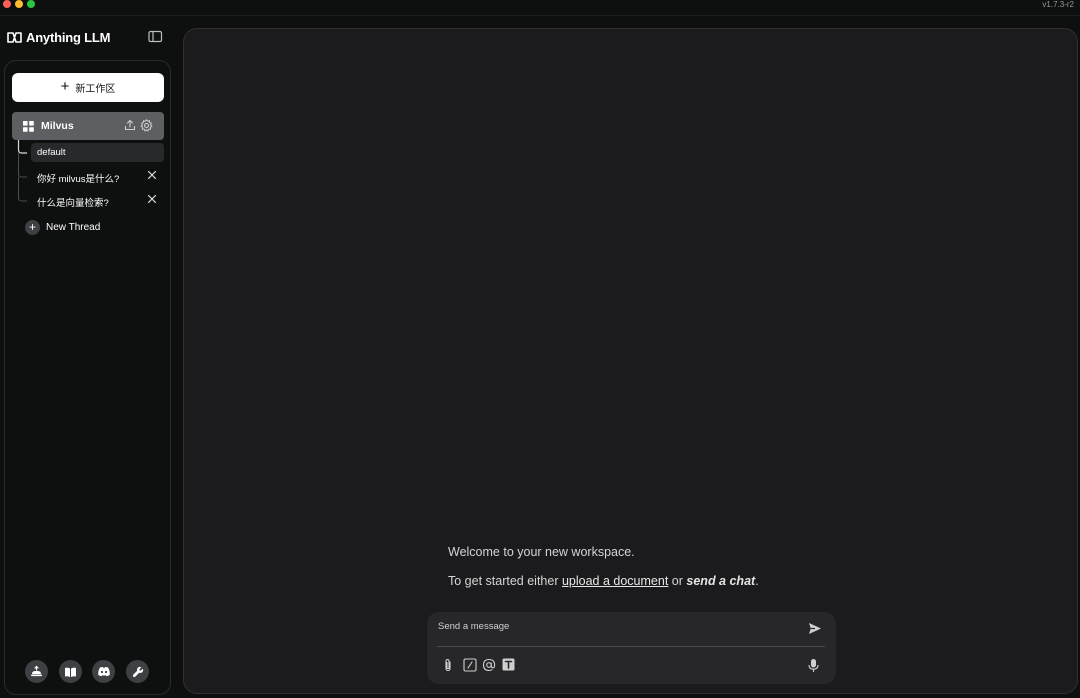 Image resolution: width=1080 pixels, height=698 pixels. What do you see at coordinates (78, 179) in the screenshot?
I see `thread-label: 你好 milvus是什么?` at bounding box center [78, 179].